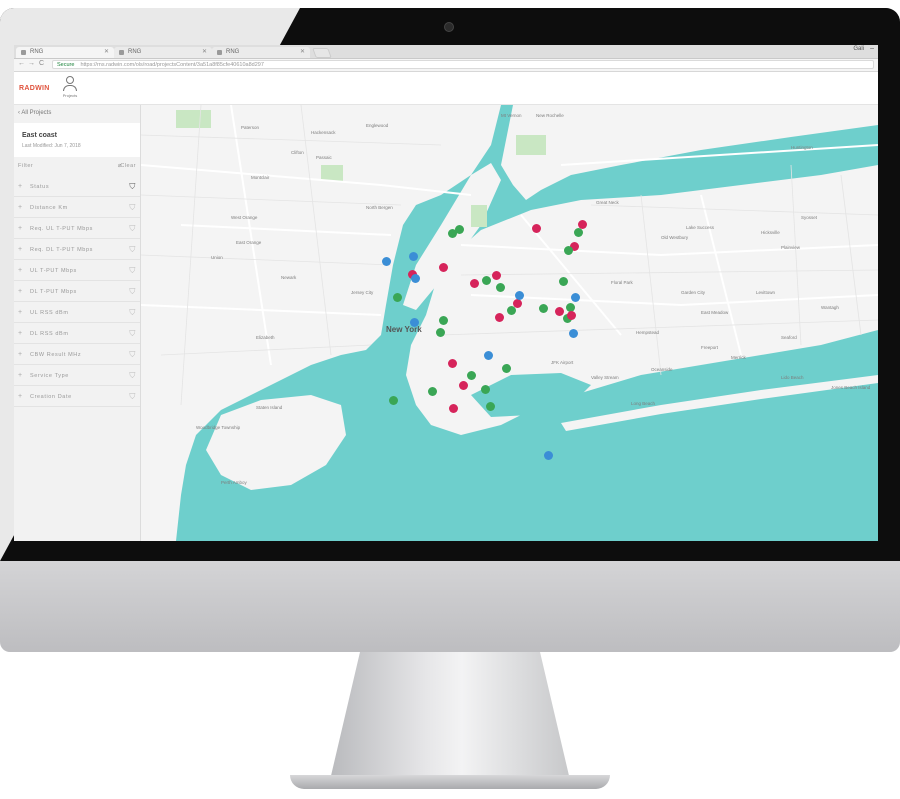  I want to click on filter-item: + DL RSS dBm ⛉, so click(77, 339).